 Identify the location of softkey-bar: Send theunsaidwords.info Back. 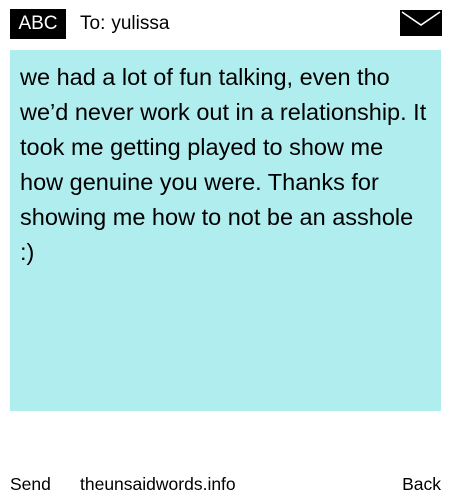
(225, 484).